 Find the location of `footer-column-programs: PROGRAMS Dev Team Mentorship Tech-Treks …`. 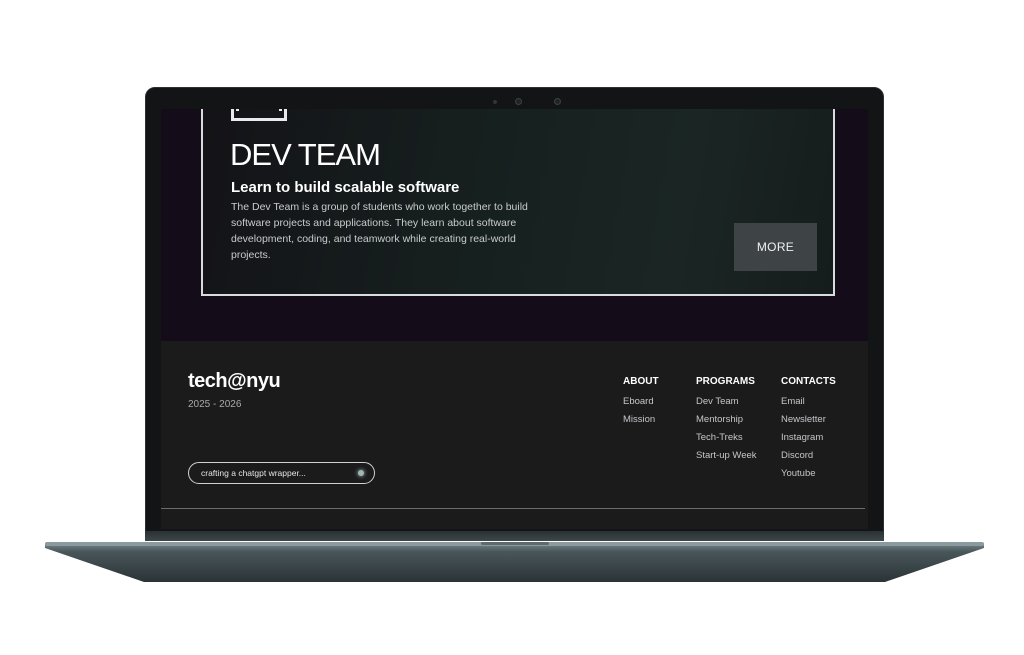

footer-column-programs: PROGRAMS Dev Team Mentorship Tech-Treks … is located at coordinates (726, 420).